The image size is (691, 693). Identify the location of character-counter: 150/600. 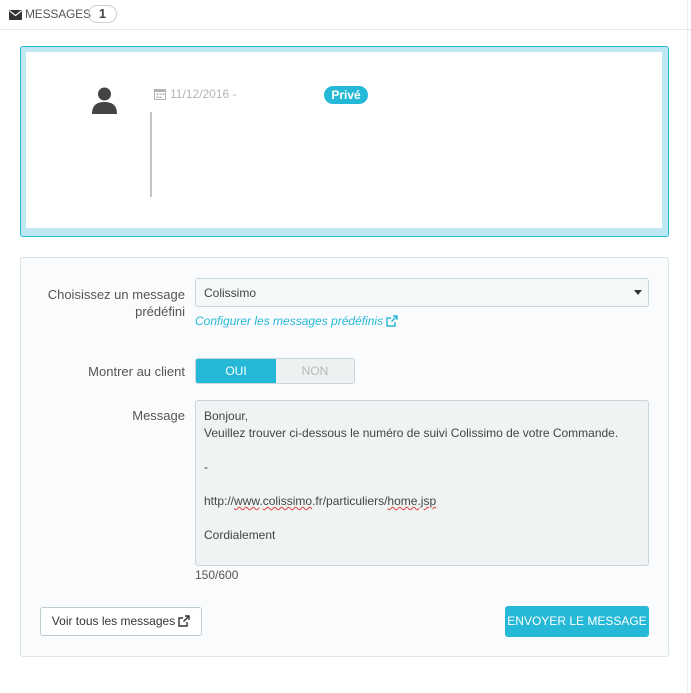
(217, 575).